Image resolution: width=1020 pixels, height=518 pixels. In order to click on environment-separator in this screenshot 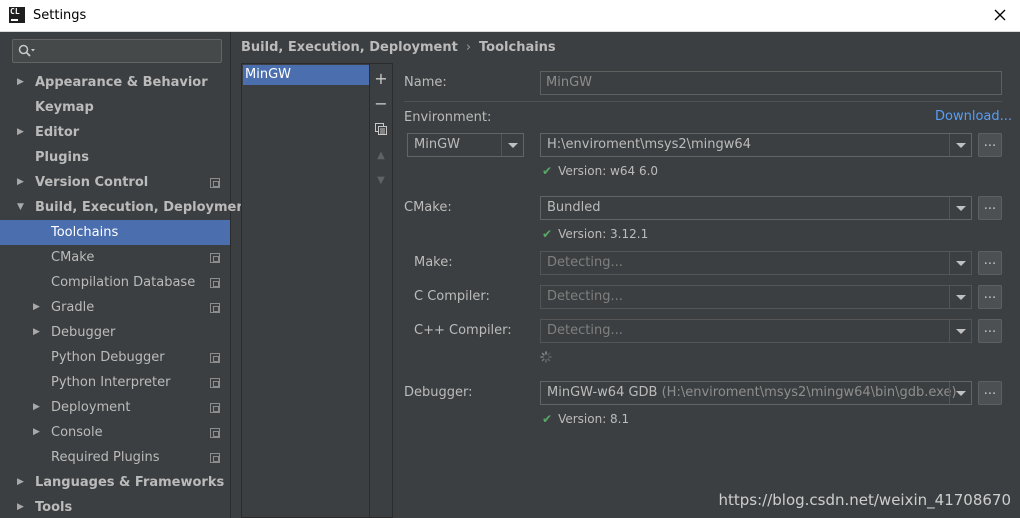, I will do `click(703, 101)`.